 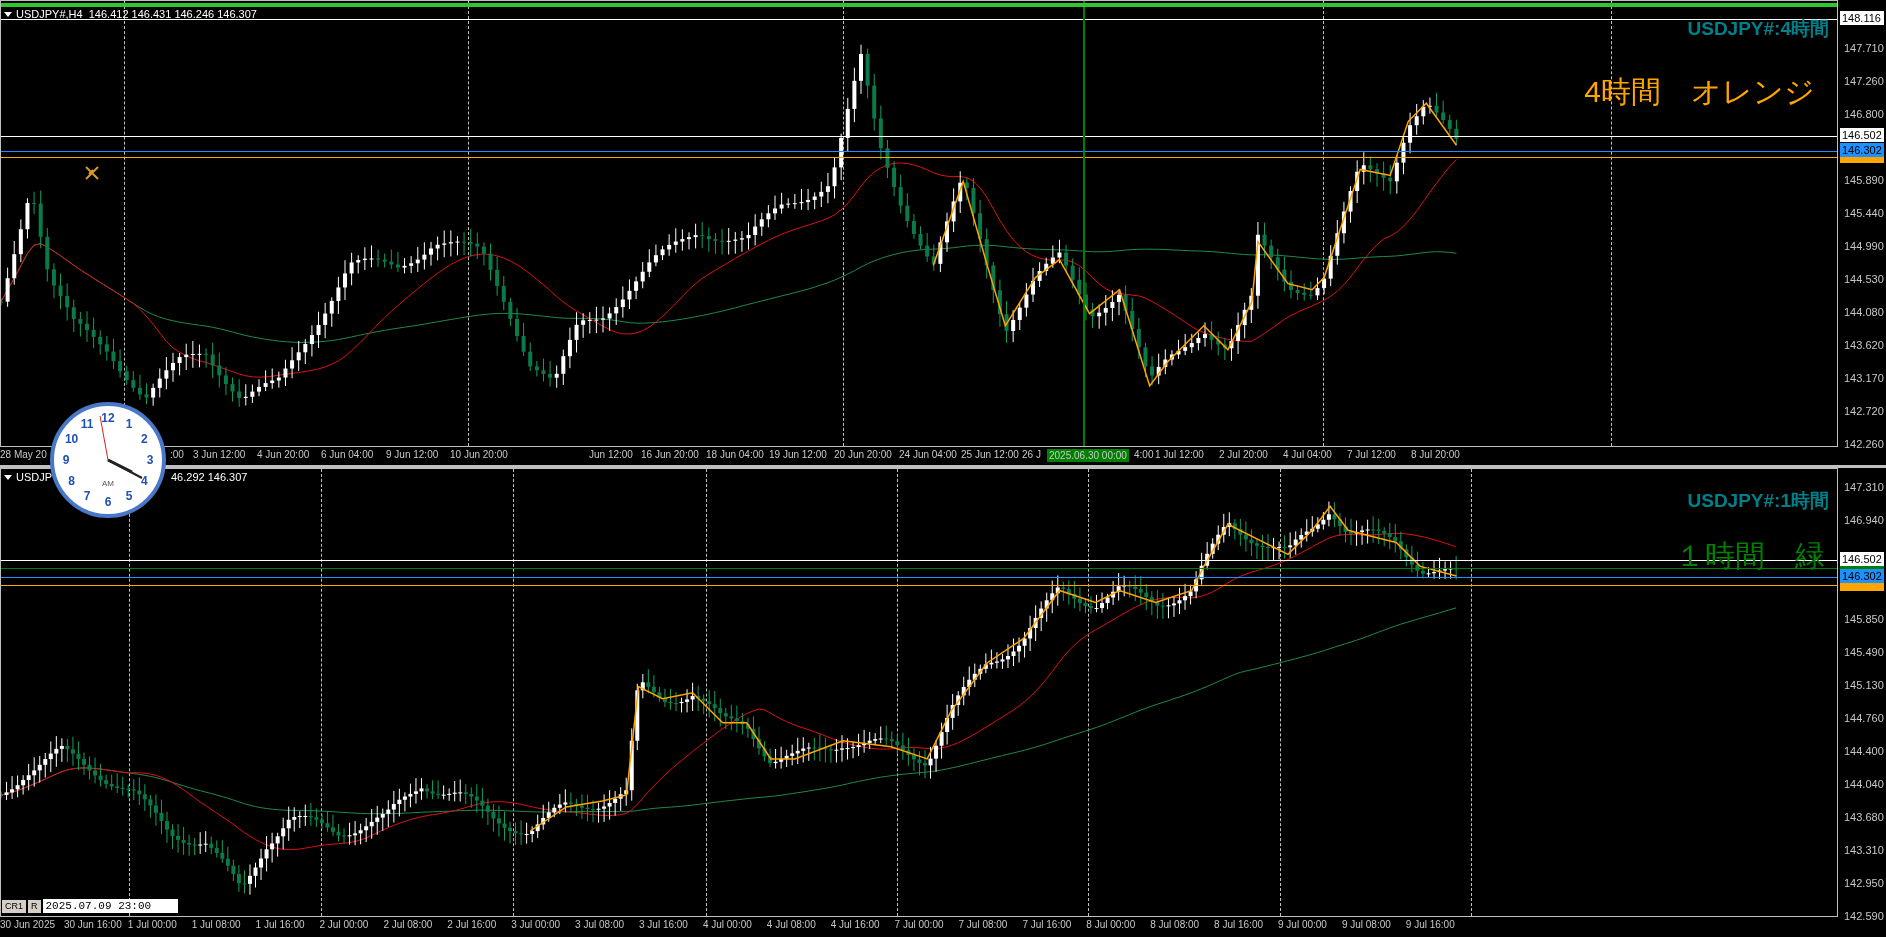 What do you see at coordinates (34, 477) in the screenshot?
I see `chart-header: USDJP` at bounding box center [34, 477].